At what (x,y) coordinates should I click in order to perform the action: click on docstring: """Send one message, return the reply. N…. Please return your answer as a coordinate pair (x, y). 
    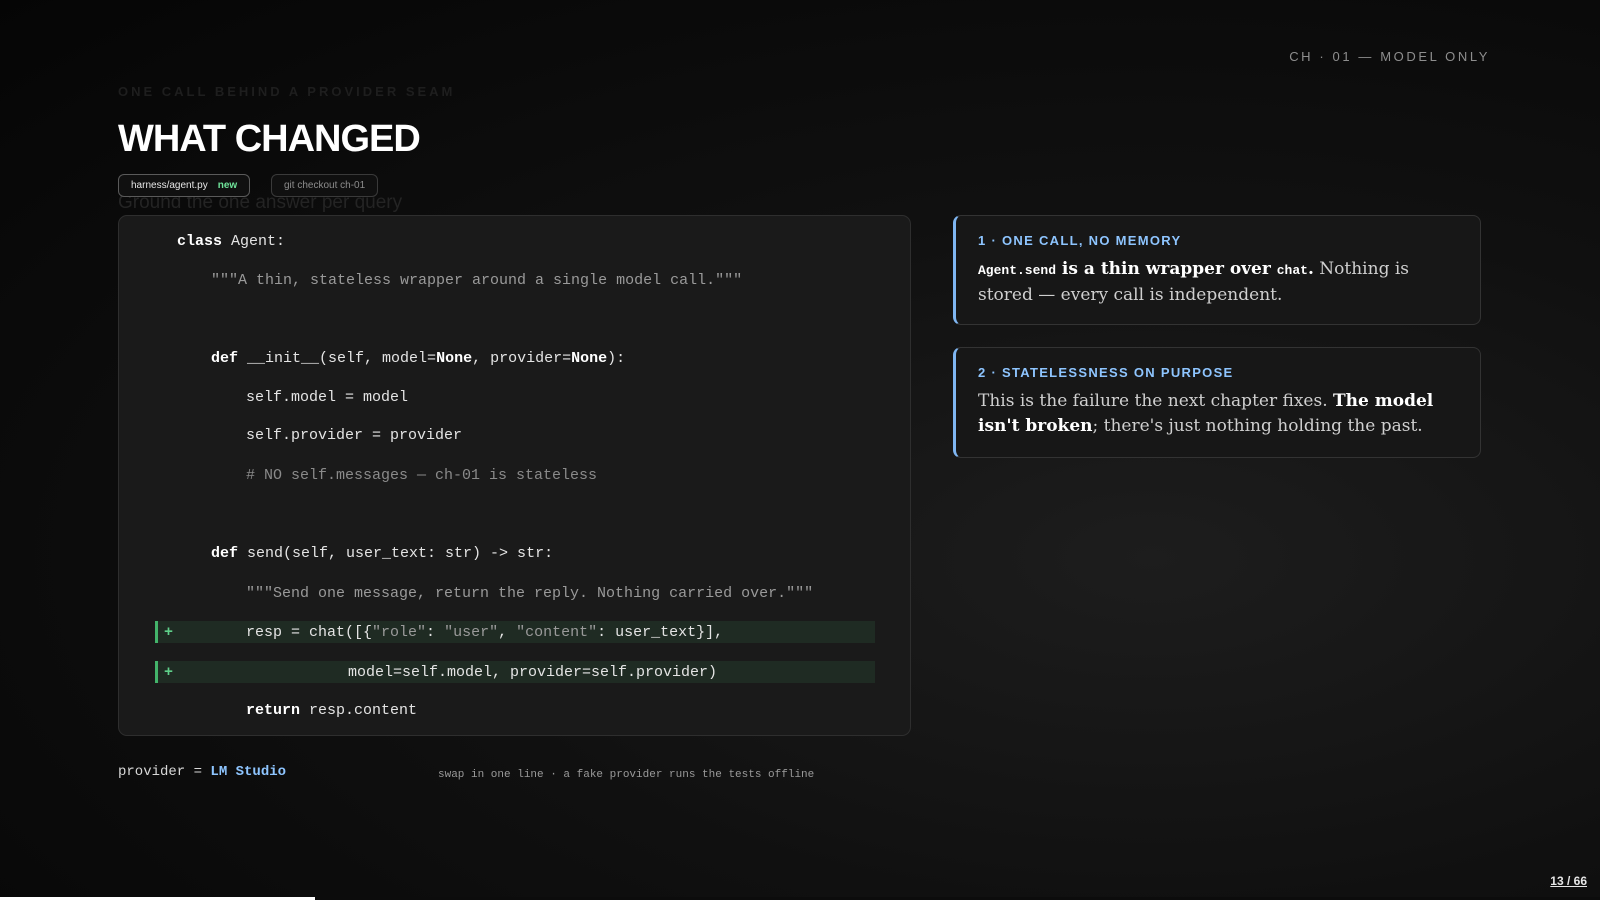
    Looking at the image, I should click on (530, 593).